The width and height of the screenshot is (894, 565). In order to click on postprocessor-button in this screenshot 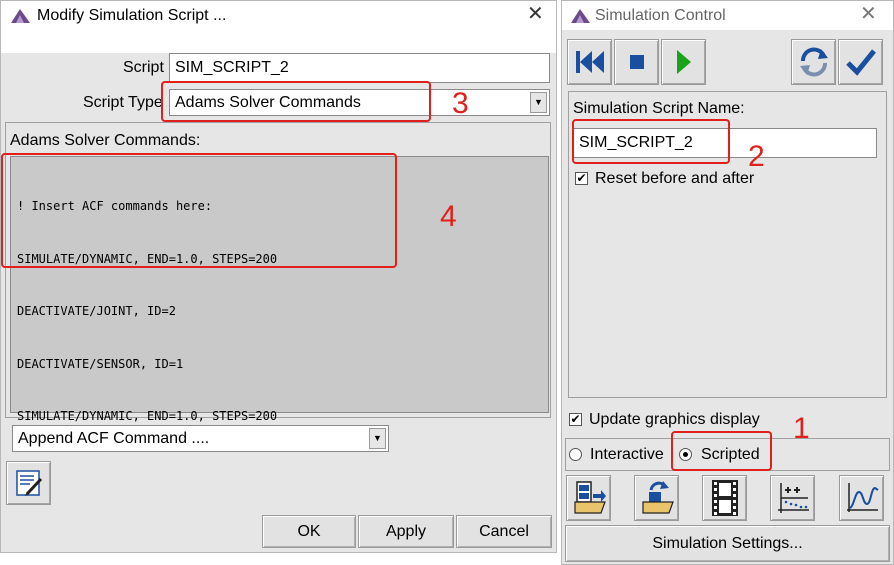, I will do `click(861, 498)`.